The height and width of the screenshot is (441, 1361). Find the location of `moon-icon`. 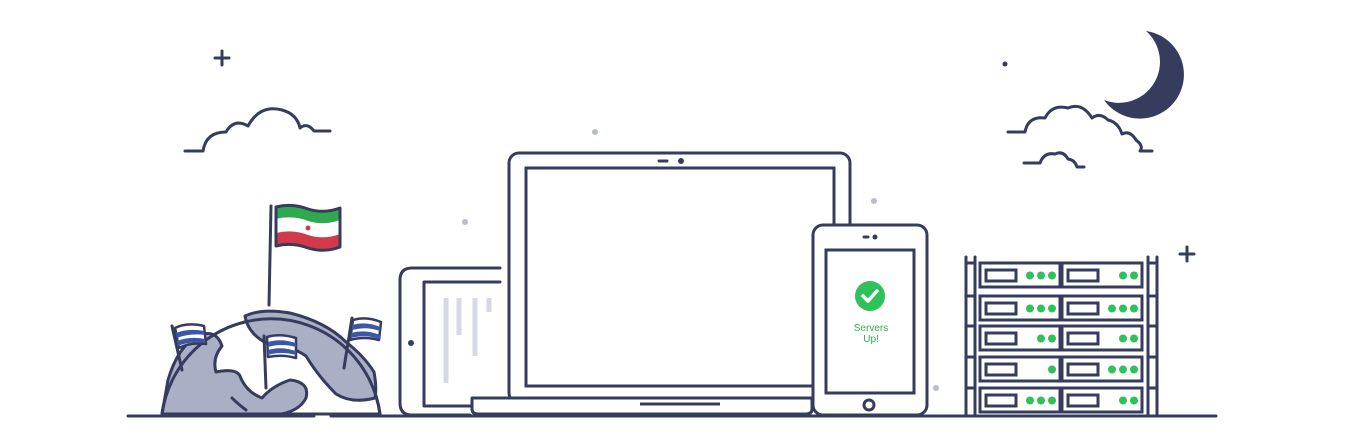

moon-icon is located at coordinates (1144, 75).